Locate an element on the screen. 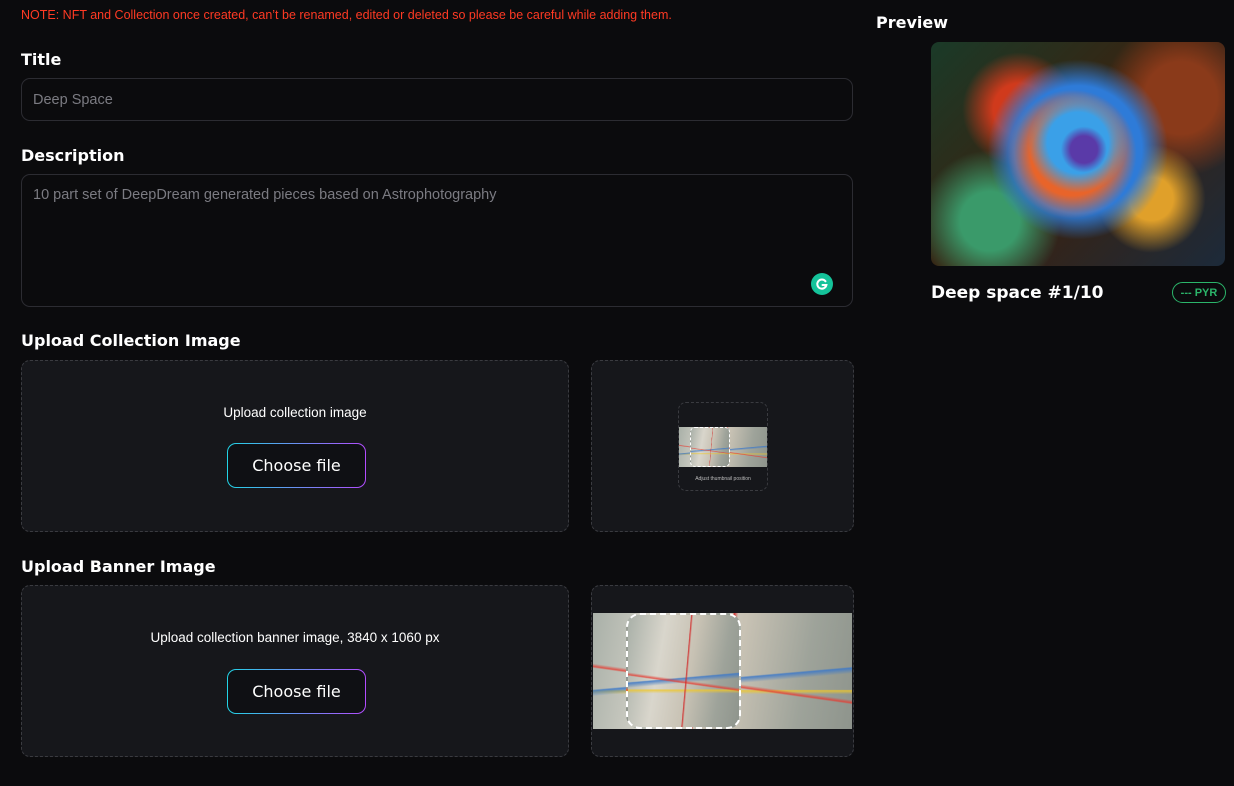  thumbnail-frame: Adjust thumbnail position is located at coordinates (723, 446).